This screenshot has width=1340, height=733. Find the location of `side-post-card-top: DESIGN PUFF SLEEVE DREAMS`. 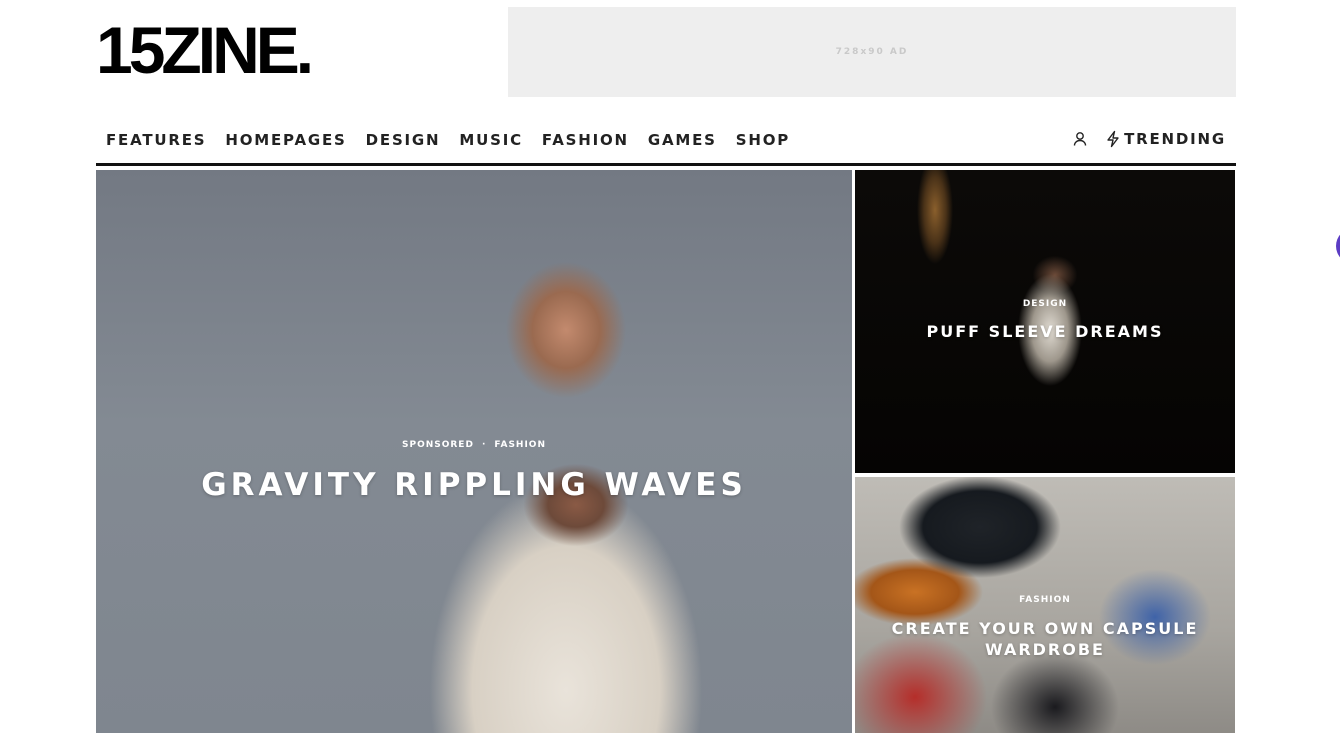

side-post-card-top: DESIGN PUFF SLEEVE DREAMS is located at coordinates (1045, 321).